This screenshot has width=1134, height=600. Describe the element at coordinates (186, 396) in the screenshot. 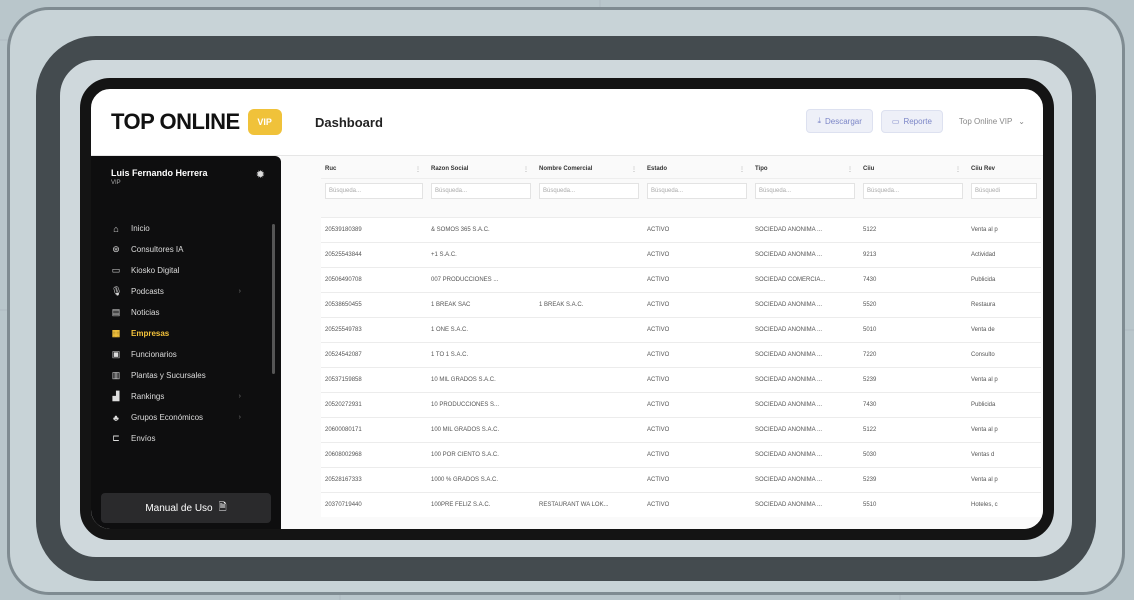

I see `sidebar-item-rankings: ▟ Rankings ›` at that location.